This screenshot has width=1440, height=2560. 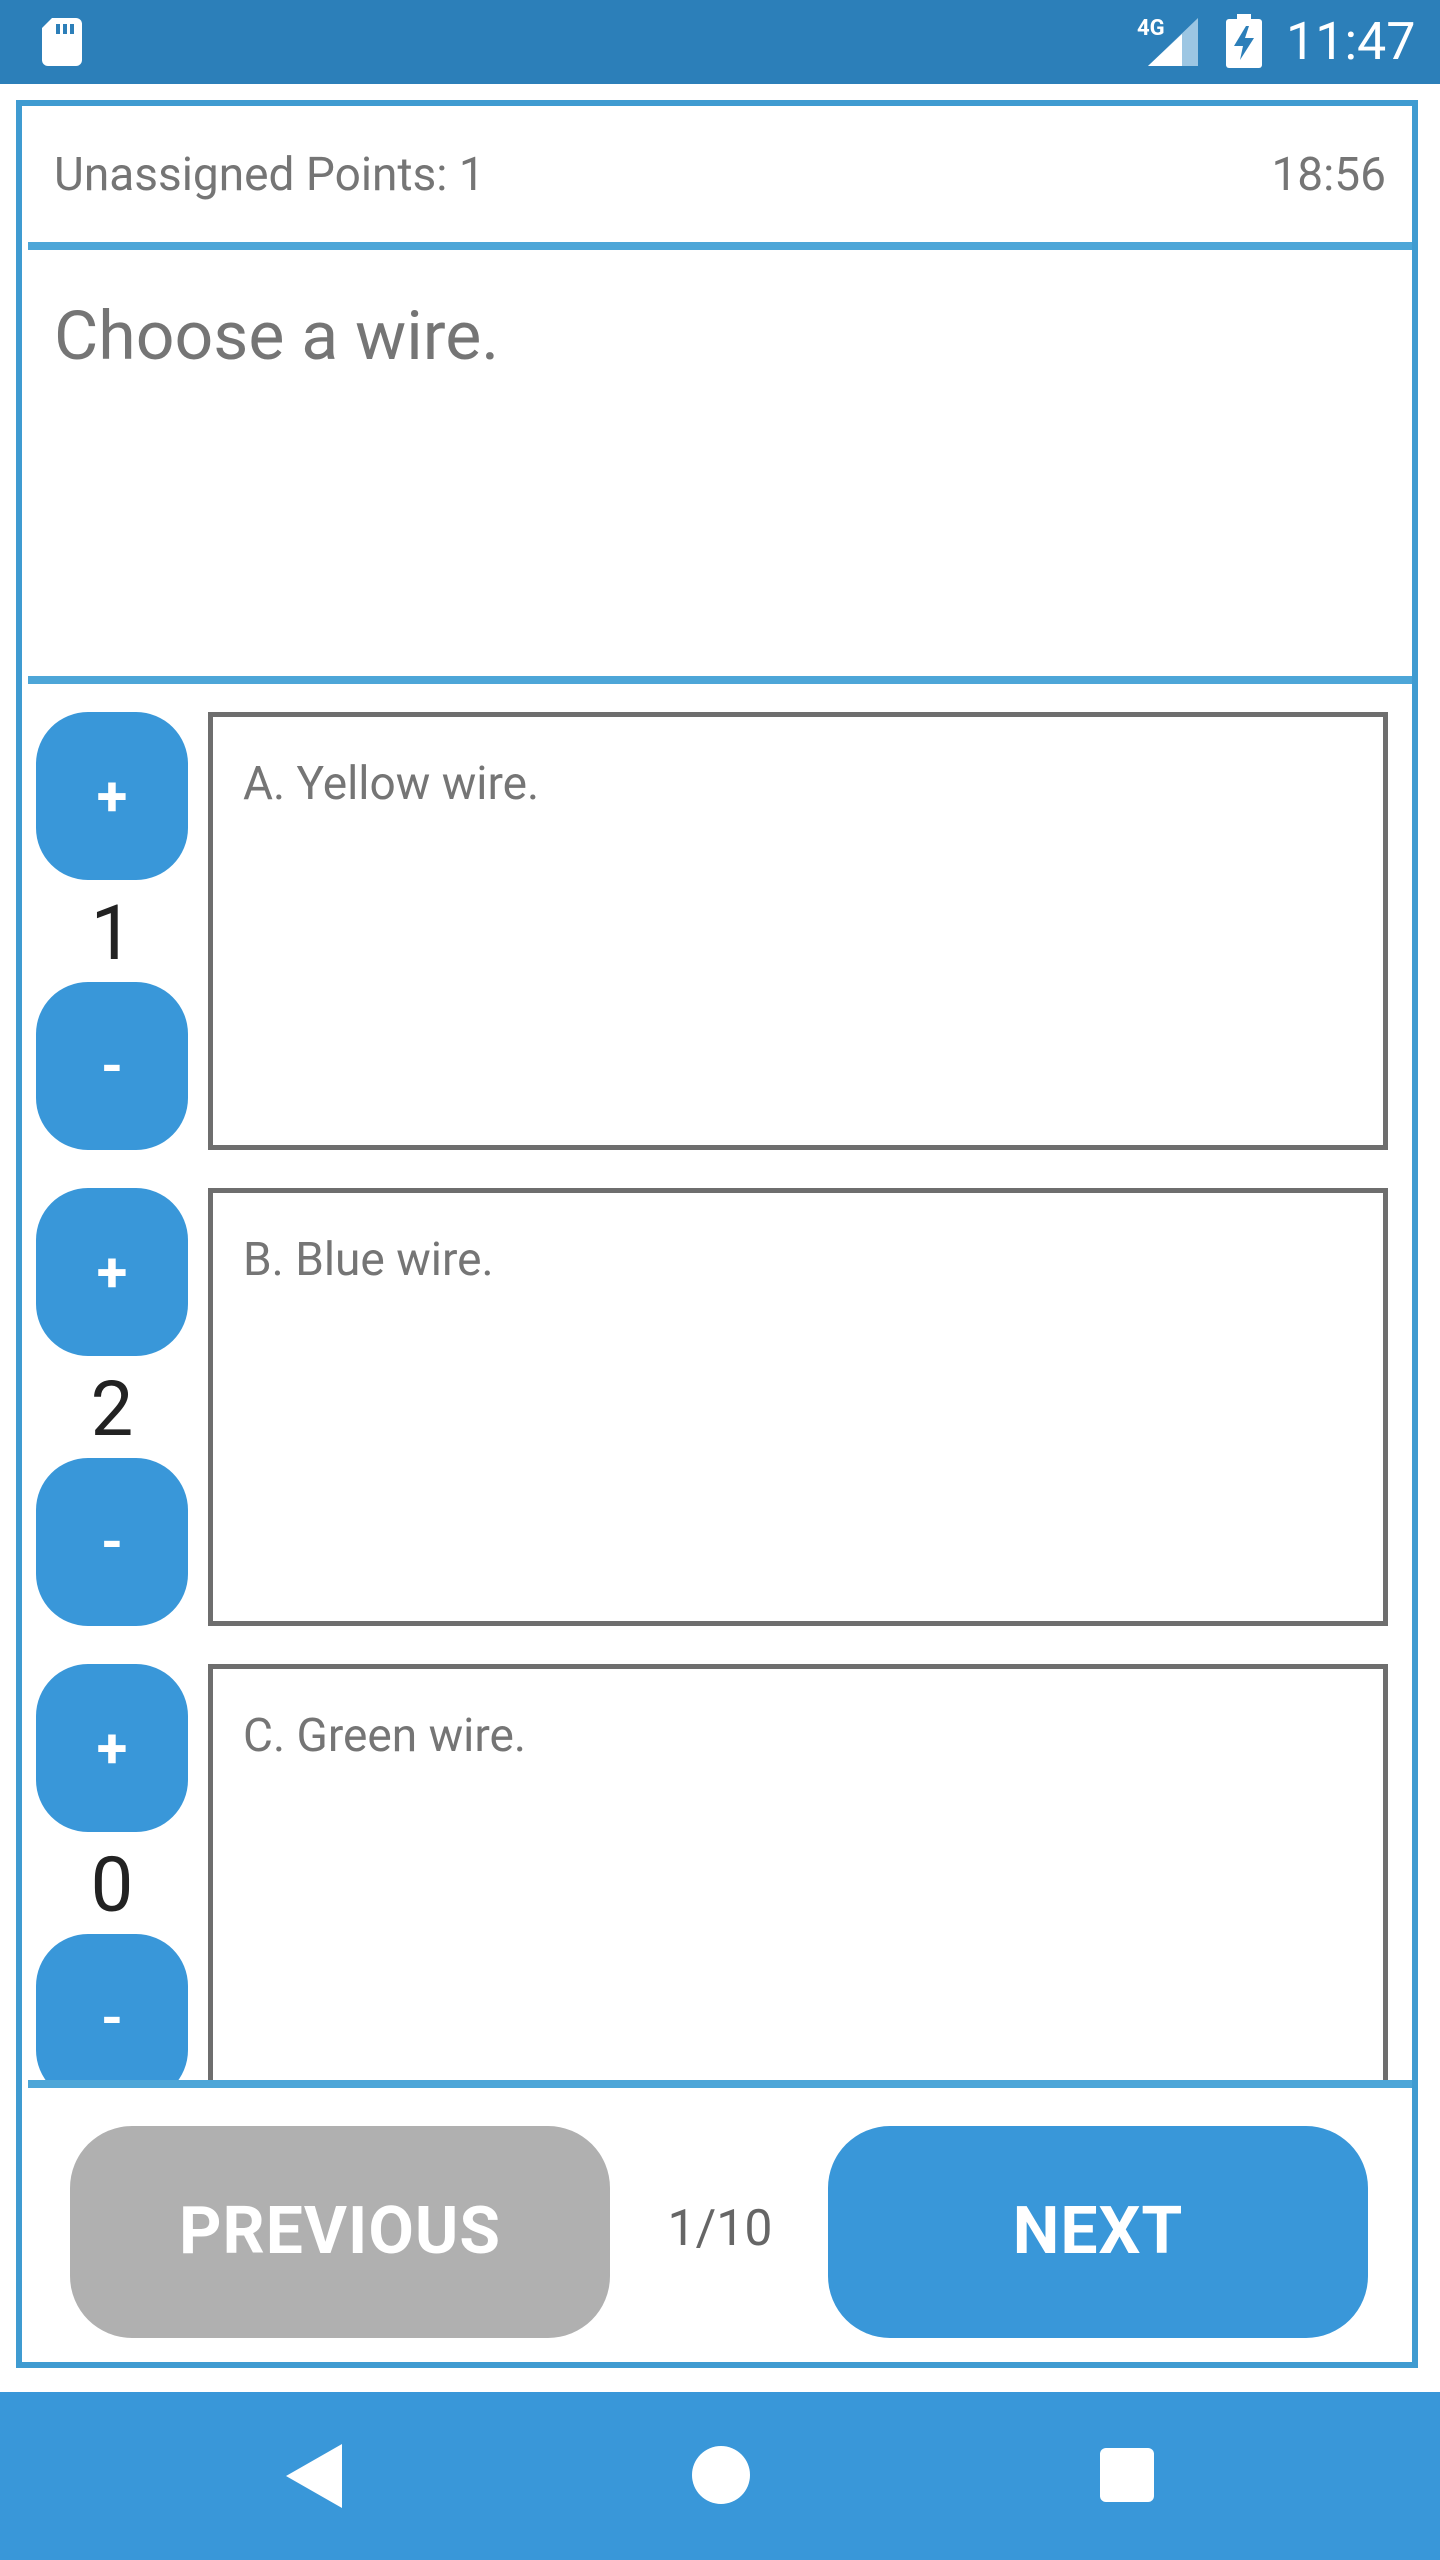 What do you see at coordinates (720, 181) in the screenshot?
I see `points-header: Unassigned Points: 1 18:56` at bounding box center [720, 181].